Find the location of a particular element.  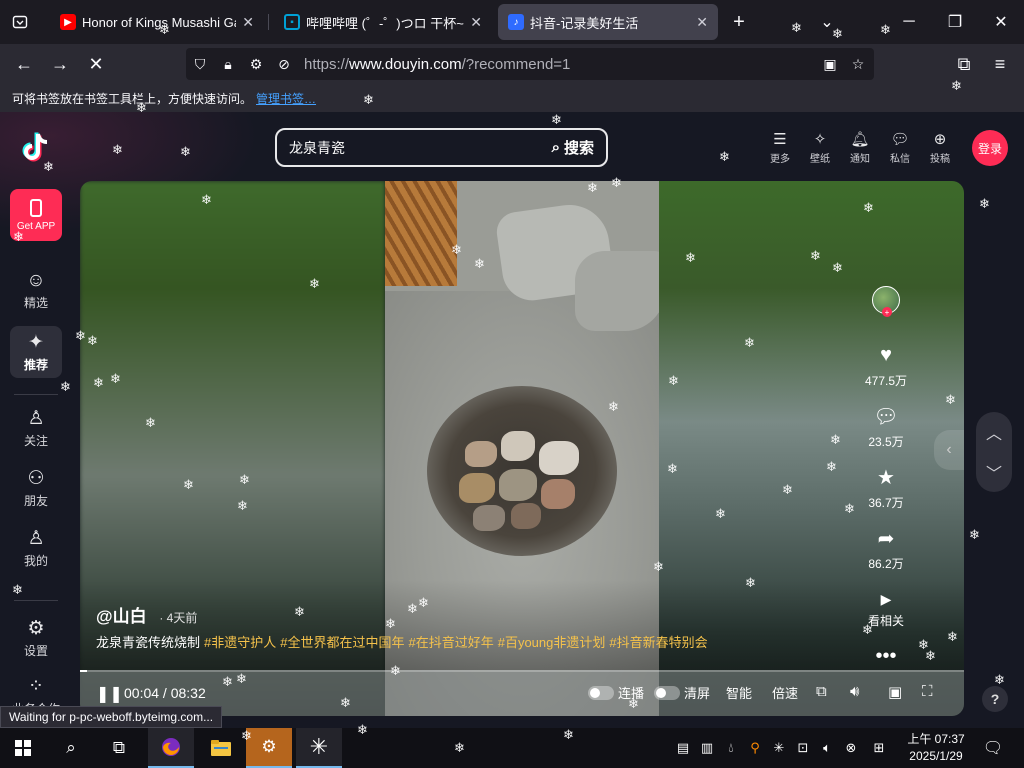

stop-loading-icon: ✕ is located at coordinates (96, 64).